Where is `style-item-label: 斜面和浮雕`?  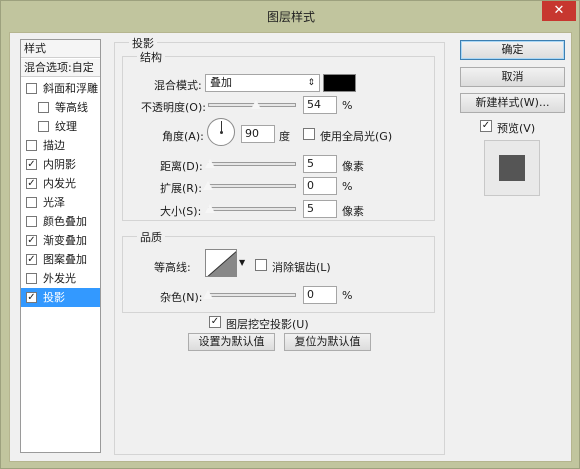 style-item-label: 斜面和浮雕 is located at coordinates (70, 88).